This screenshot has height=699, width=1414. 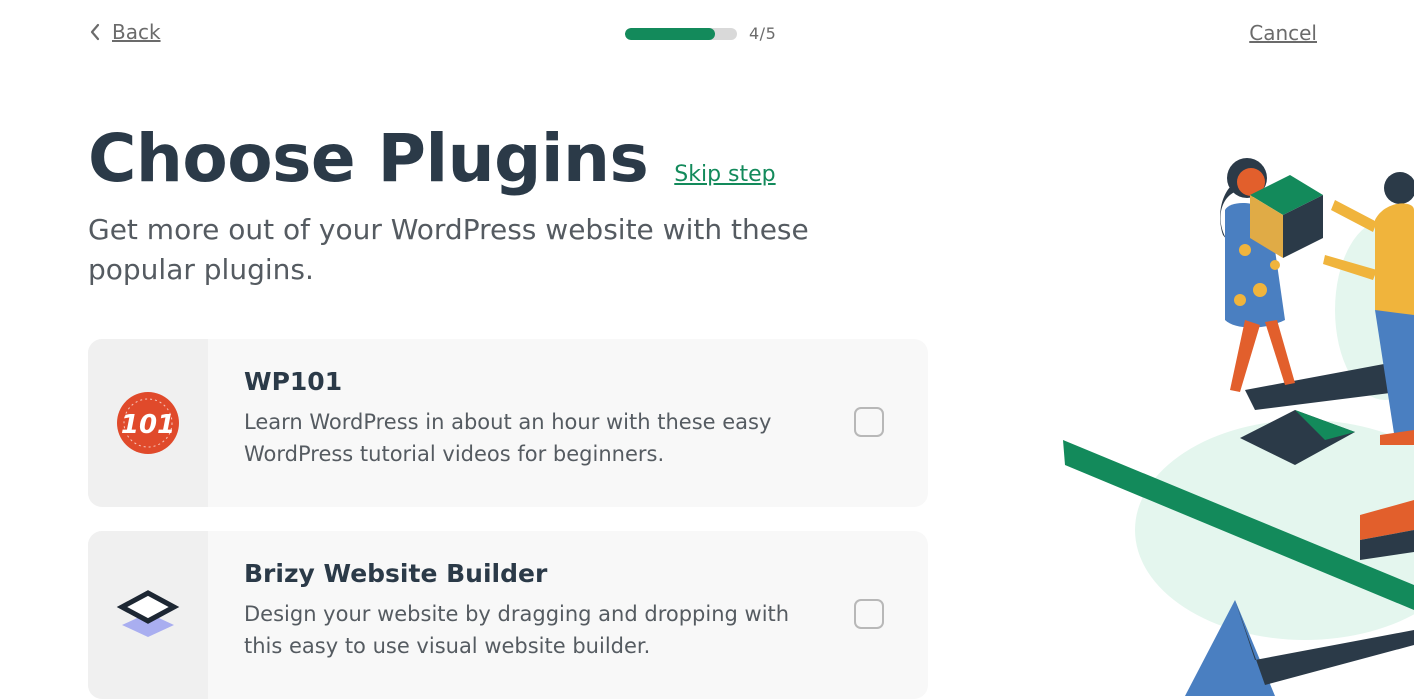 I want to click on back-control: Back, so click(x=124, y=32).